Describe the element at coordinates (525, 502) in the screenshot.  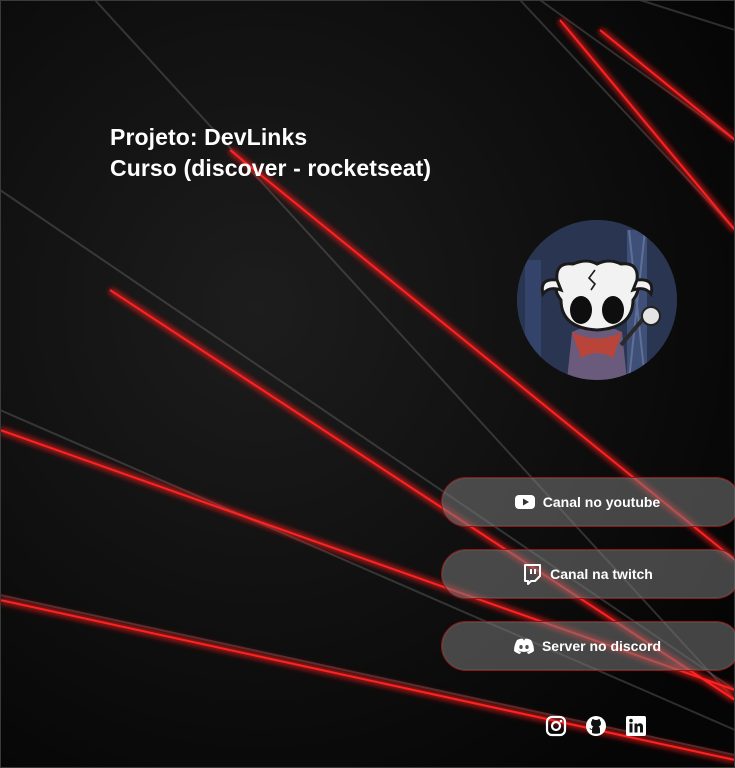
I see `youtube-icon` at that location.